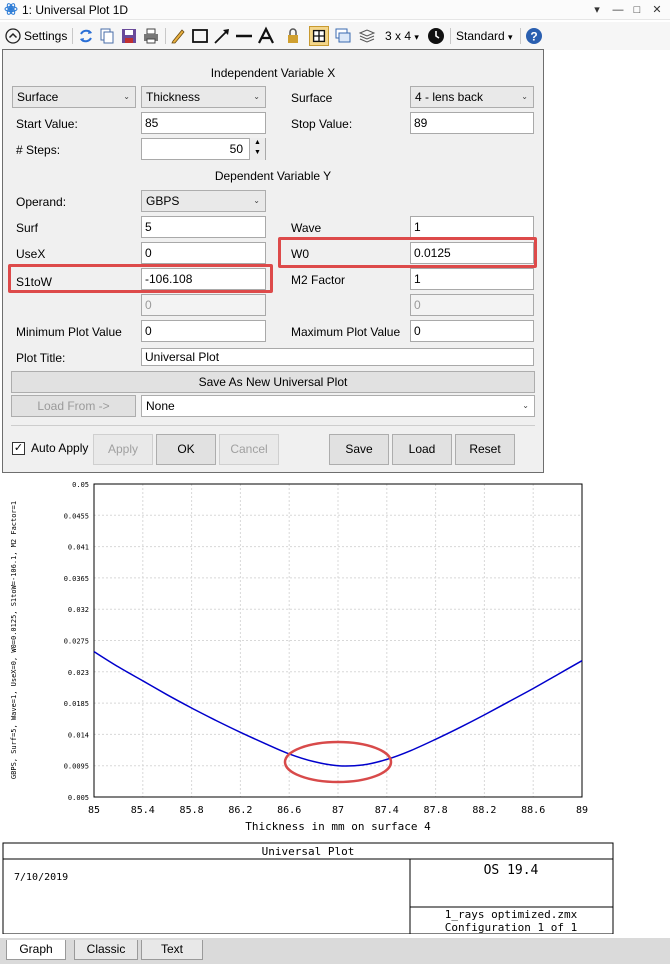 The image size is (670, 964). Describe the element at coordinates (266, 36) in the screenshot. I see `text-icon` at that location.